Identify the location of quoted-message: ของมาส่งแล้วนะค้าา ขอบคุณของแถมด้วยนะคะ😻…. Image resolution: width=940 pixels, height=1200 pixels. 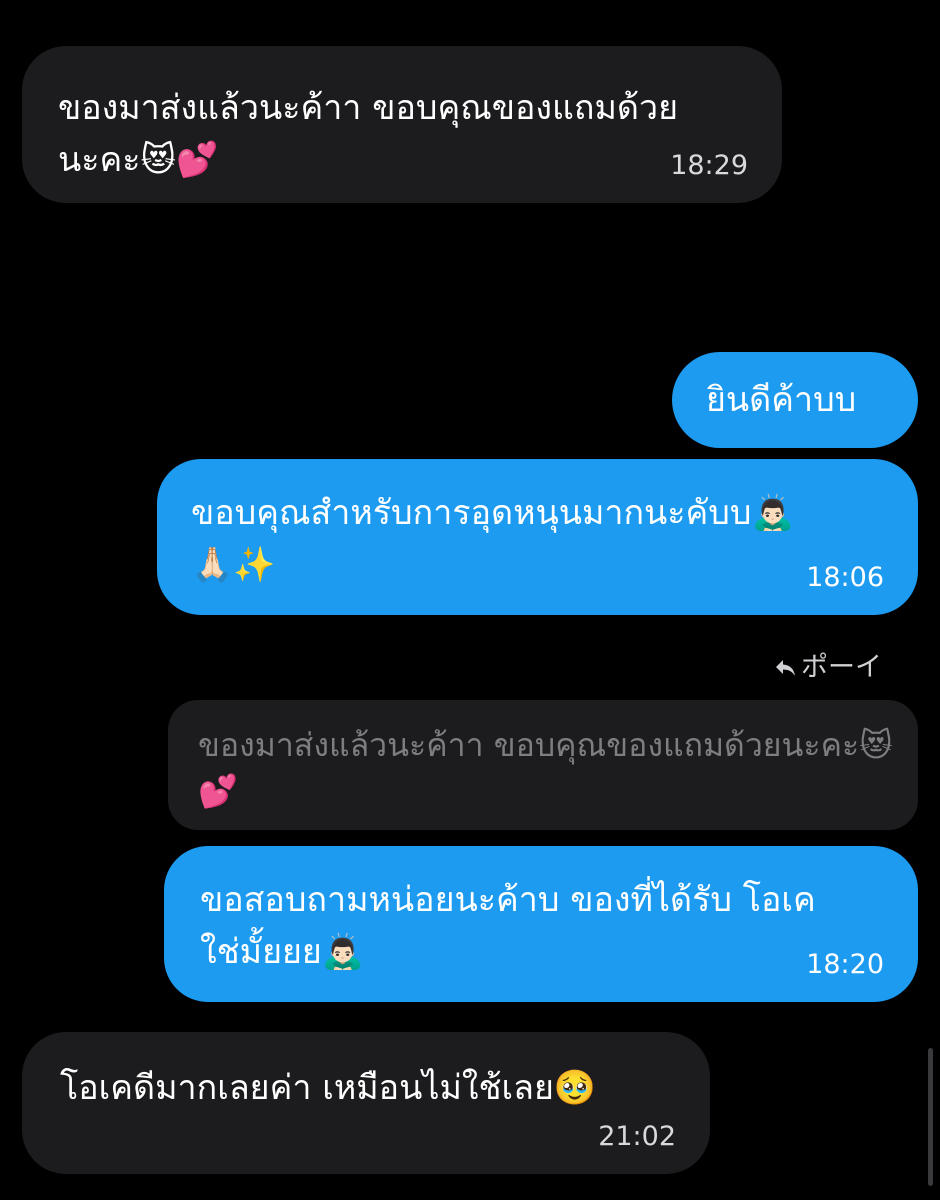
(543, 765).